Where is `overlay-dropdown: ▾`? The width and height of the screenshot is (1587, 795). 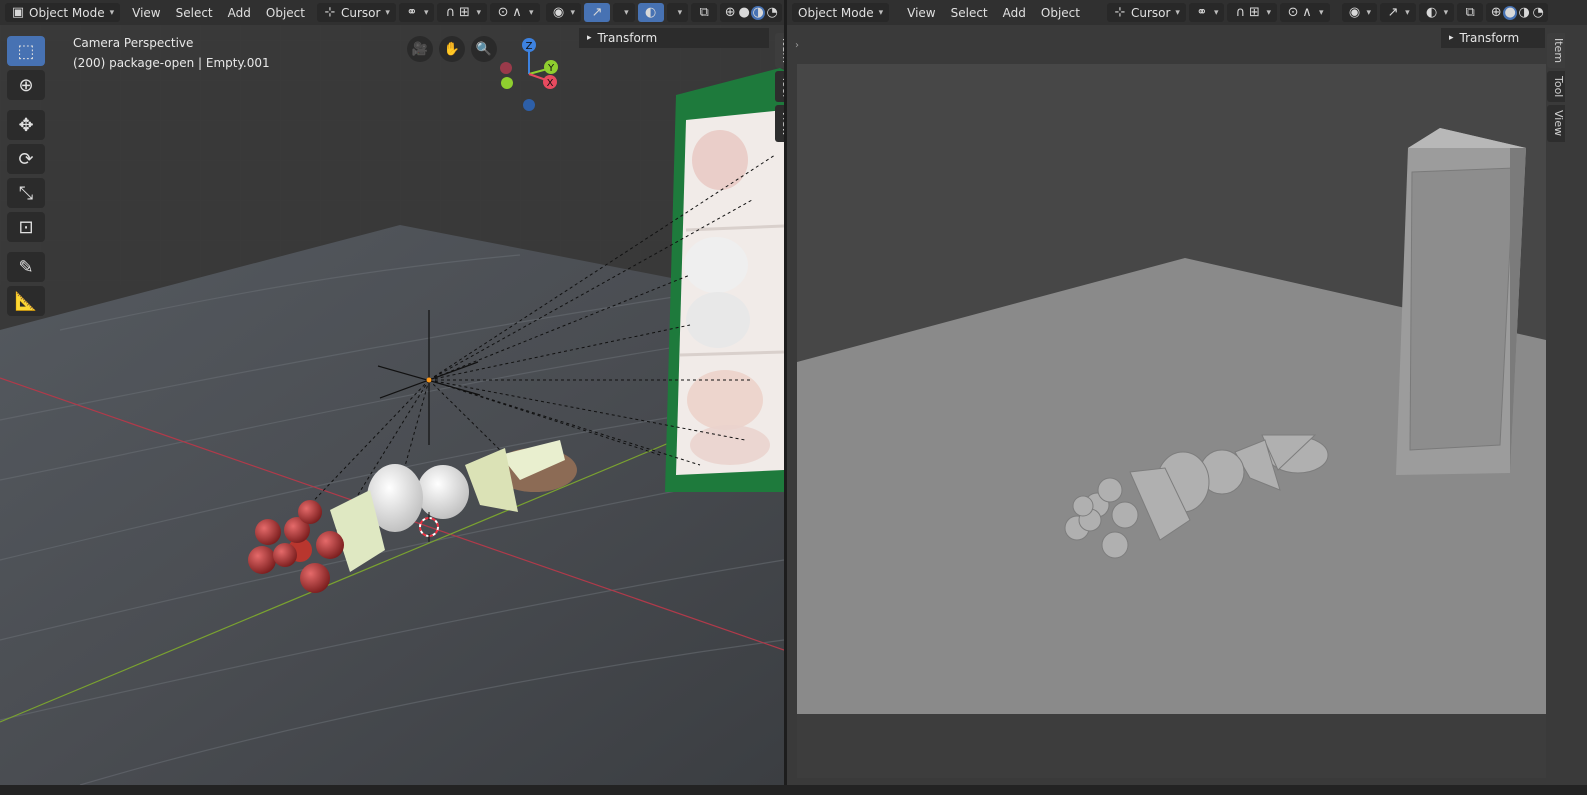
overlay-dropdown: ▾ is located at coordinates (677, 12).